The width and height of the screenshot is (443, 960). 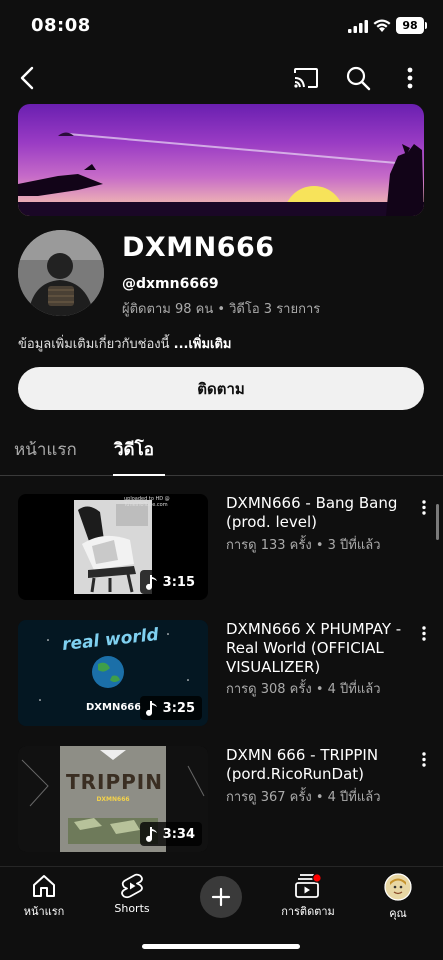 What do you see at coordinates (113, 673) in the screenshot?
I see `video-thumbnail: real world DXMN666 3:25` at bounding box center [113, 673].